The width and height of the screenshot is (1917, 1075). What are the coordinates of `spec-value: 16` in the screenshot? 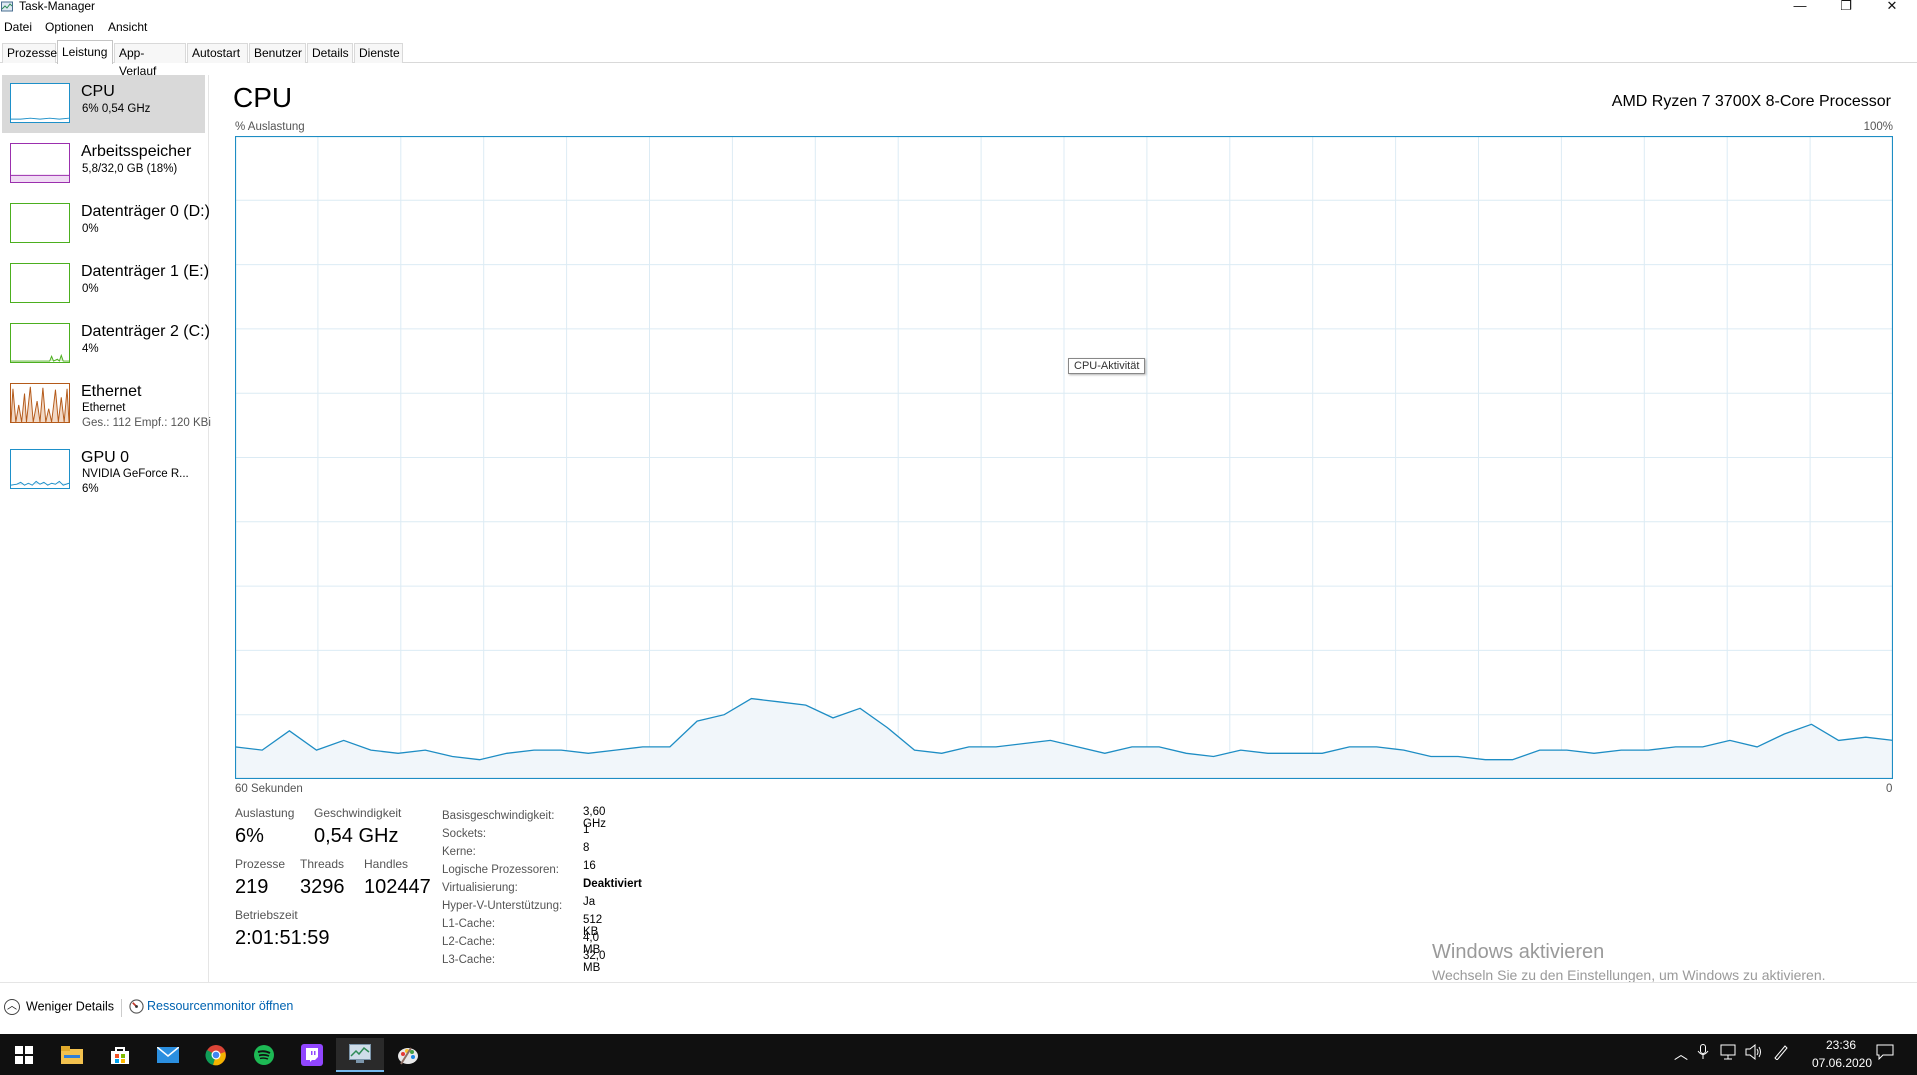 It's located at (589, 866).